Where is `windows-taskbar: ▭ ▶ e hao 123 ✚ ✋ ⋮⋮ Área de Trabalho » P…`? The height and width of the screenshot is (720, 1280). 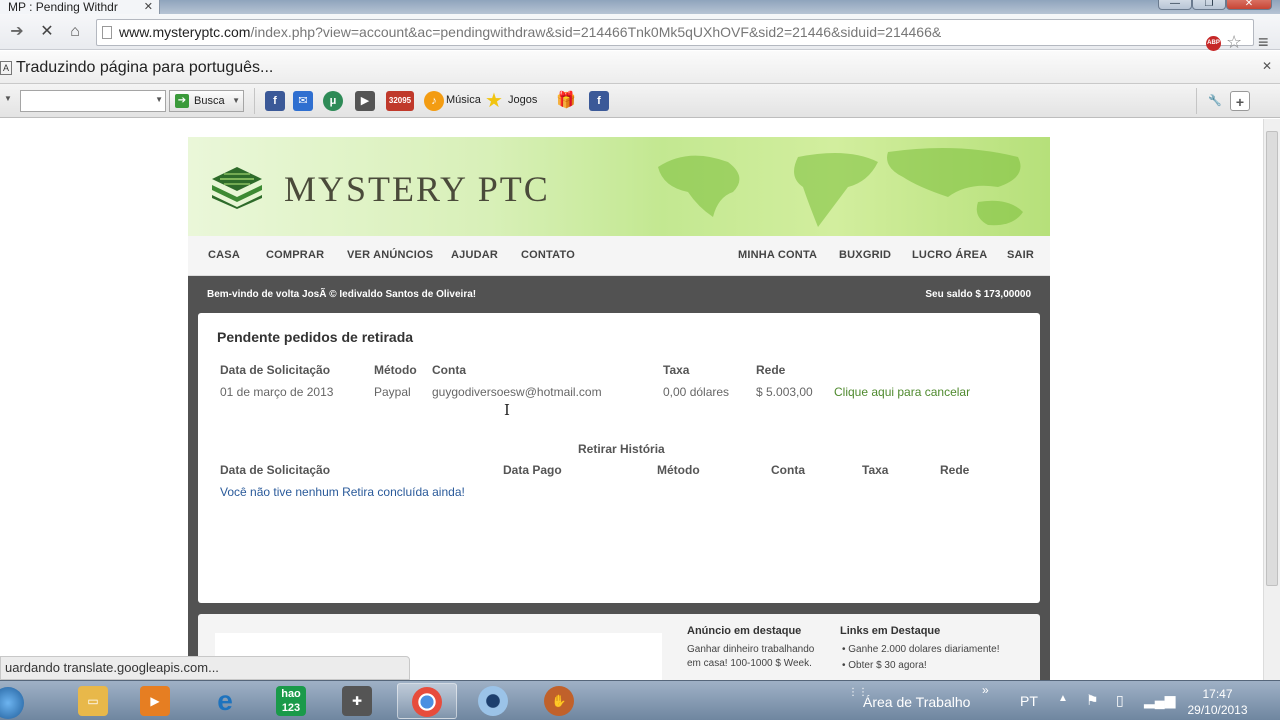 windows-taskbar: ▭ ▶ e hao 123 ✚ ✋ ⋮⋮ Área de Trabalho » P… is located at coordinates (640, 700).